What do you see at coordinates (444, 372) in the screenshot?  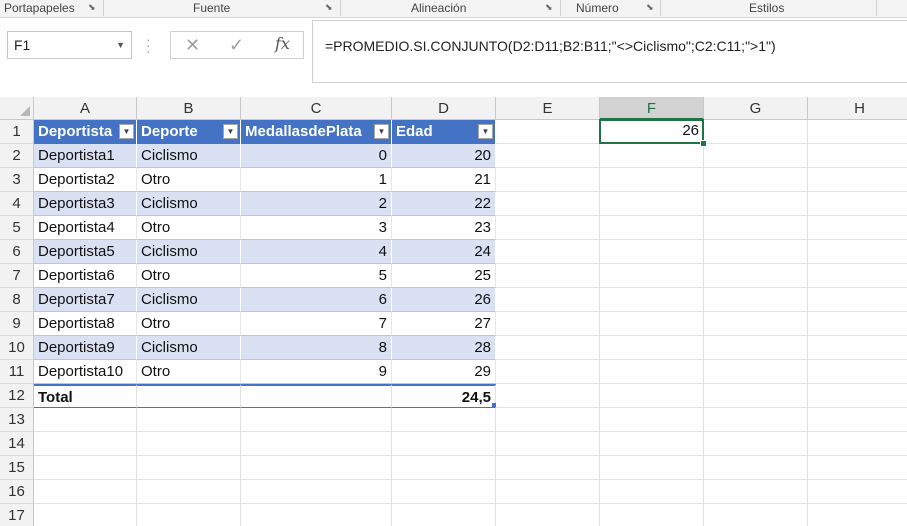 I see `table-cell: 29` at bounding box center [444, 372].